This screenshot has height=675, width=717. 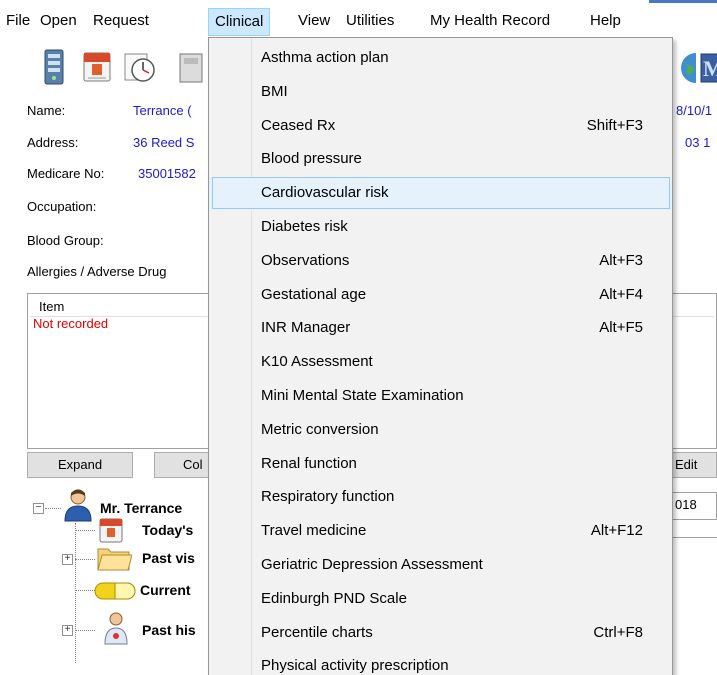 What do you see at coordinates (440, 464) in the screenshot?
I see `menu-item-renal-function: Renal function` at bounding box center [440, 464].